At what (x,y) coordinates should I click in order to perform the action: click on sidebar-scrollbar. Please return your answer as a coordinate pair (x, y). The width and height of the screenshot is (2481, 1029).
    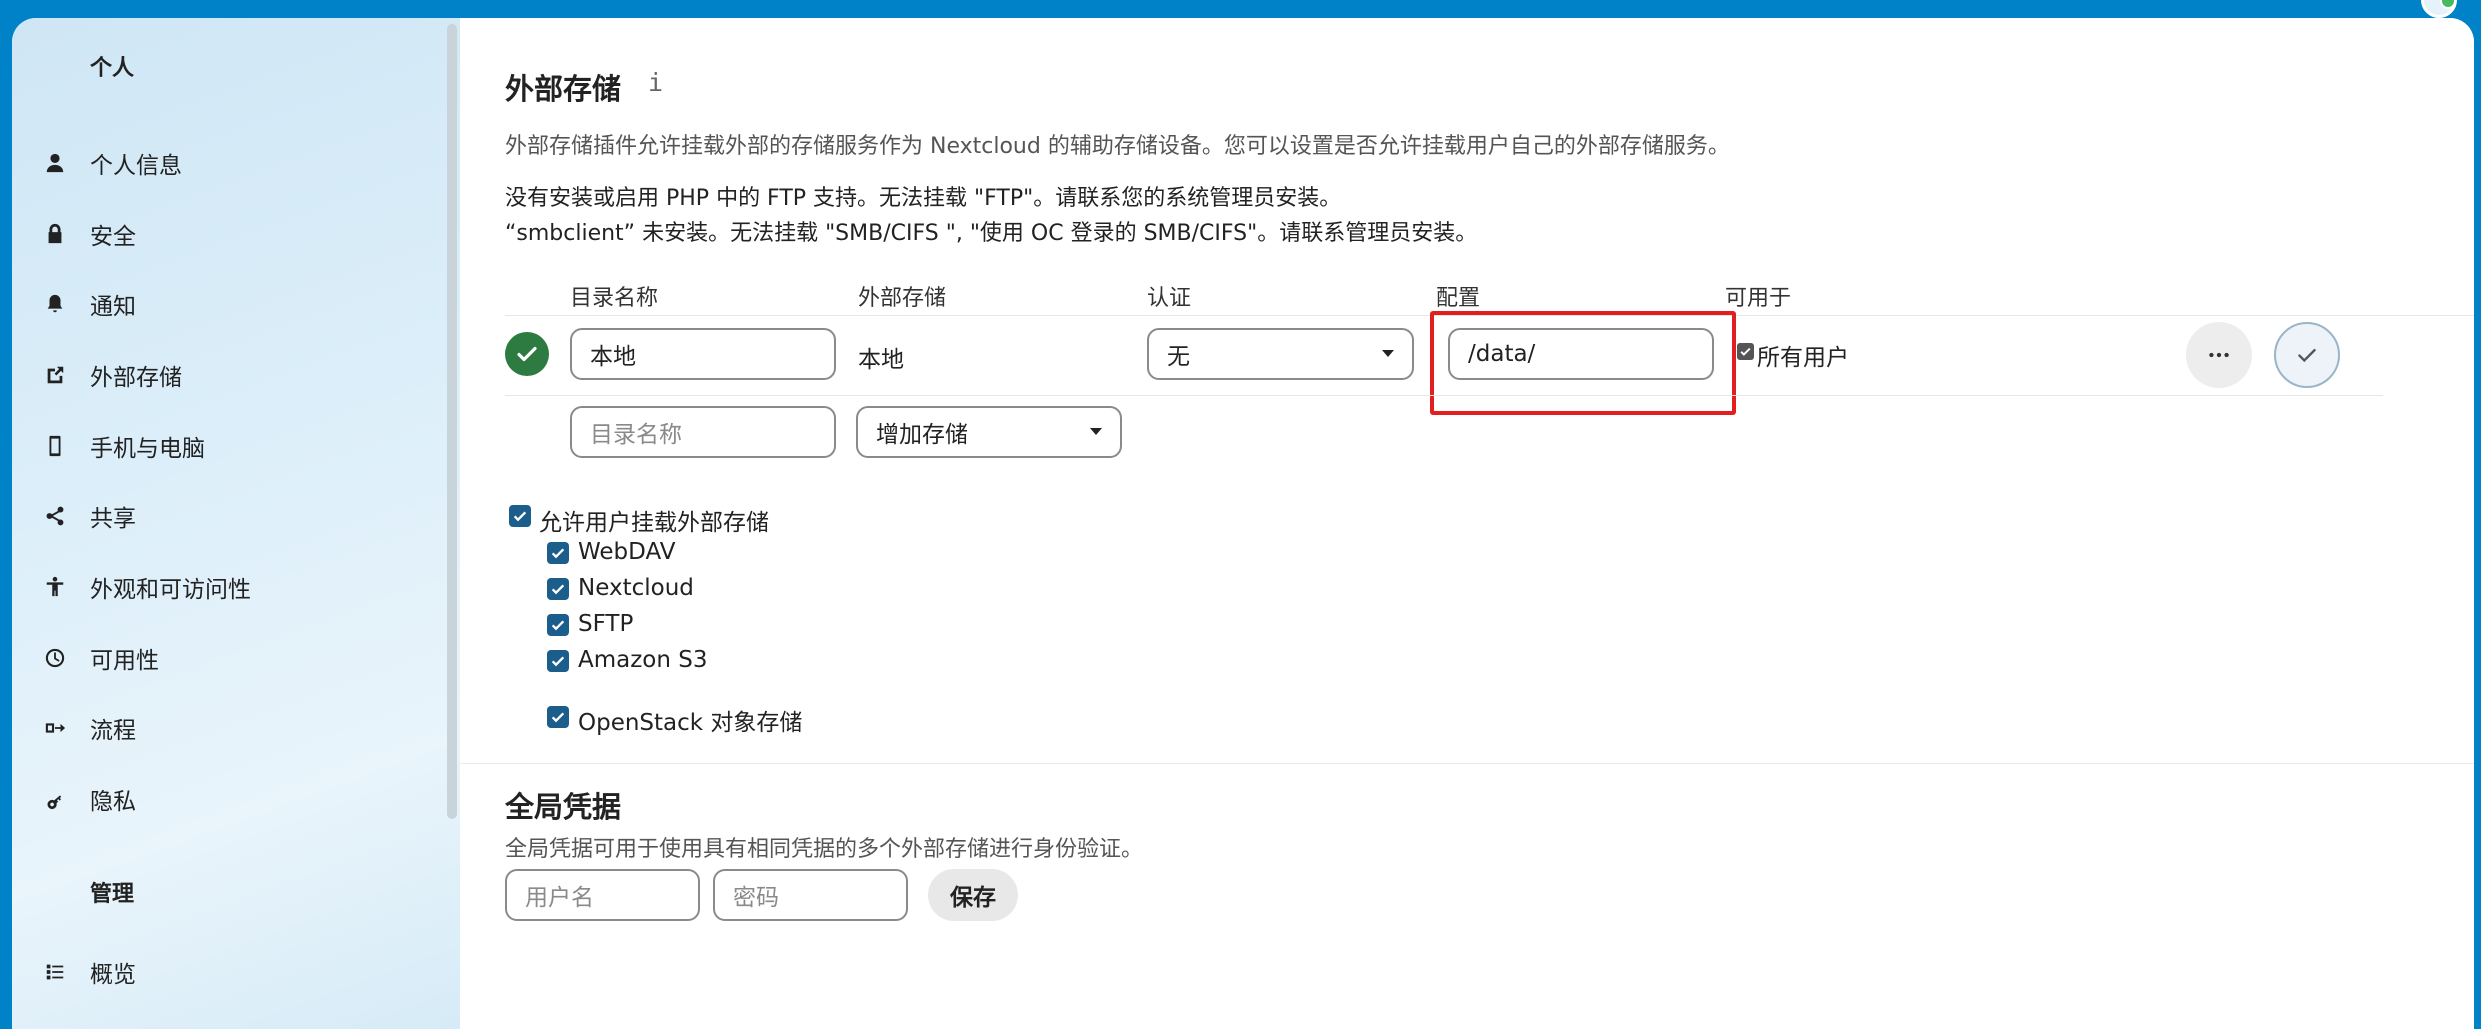
    Looking at the image, I should click on (452, 421).